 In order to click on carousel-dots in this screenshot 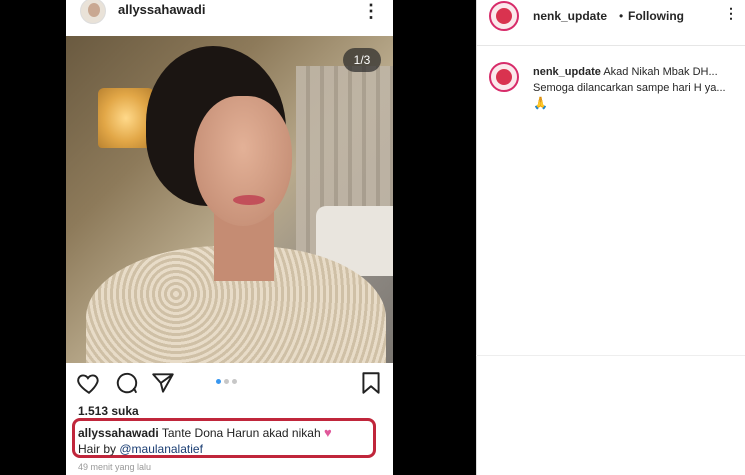, I will do `click(230, 382)`.